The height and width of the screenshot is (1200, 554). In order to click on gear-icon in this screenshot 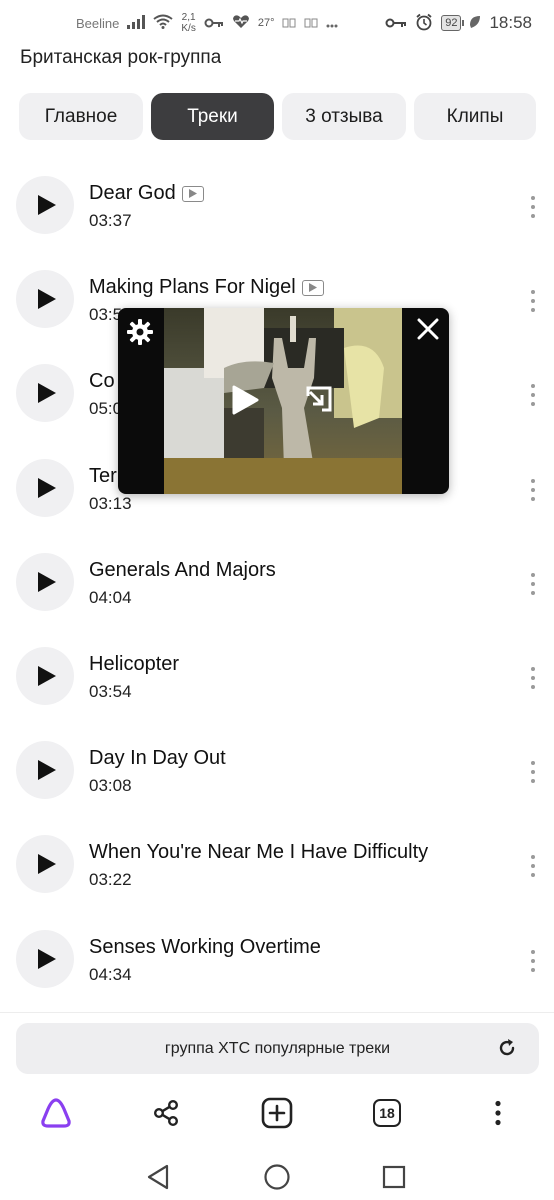, I will do `click(140, 334)`.